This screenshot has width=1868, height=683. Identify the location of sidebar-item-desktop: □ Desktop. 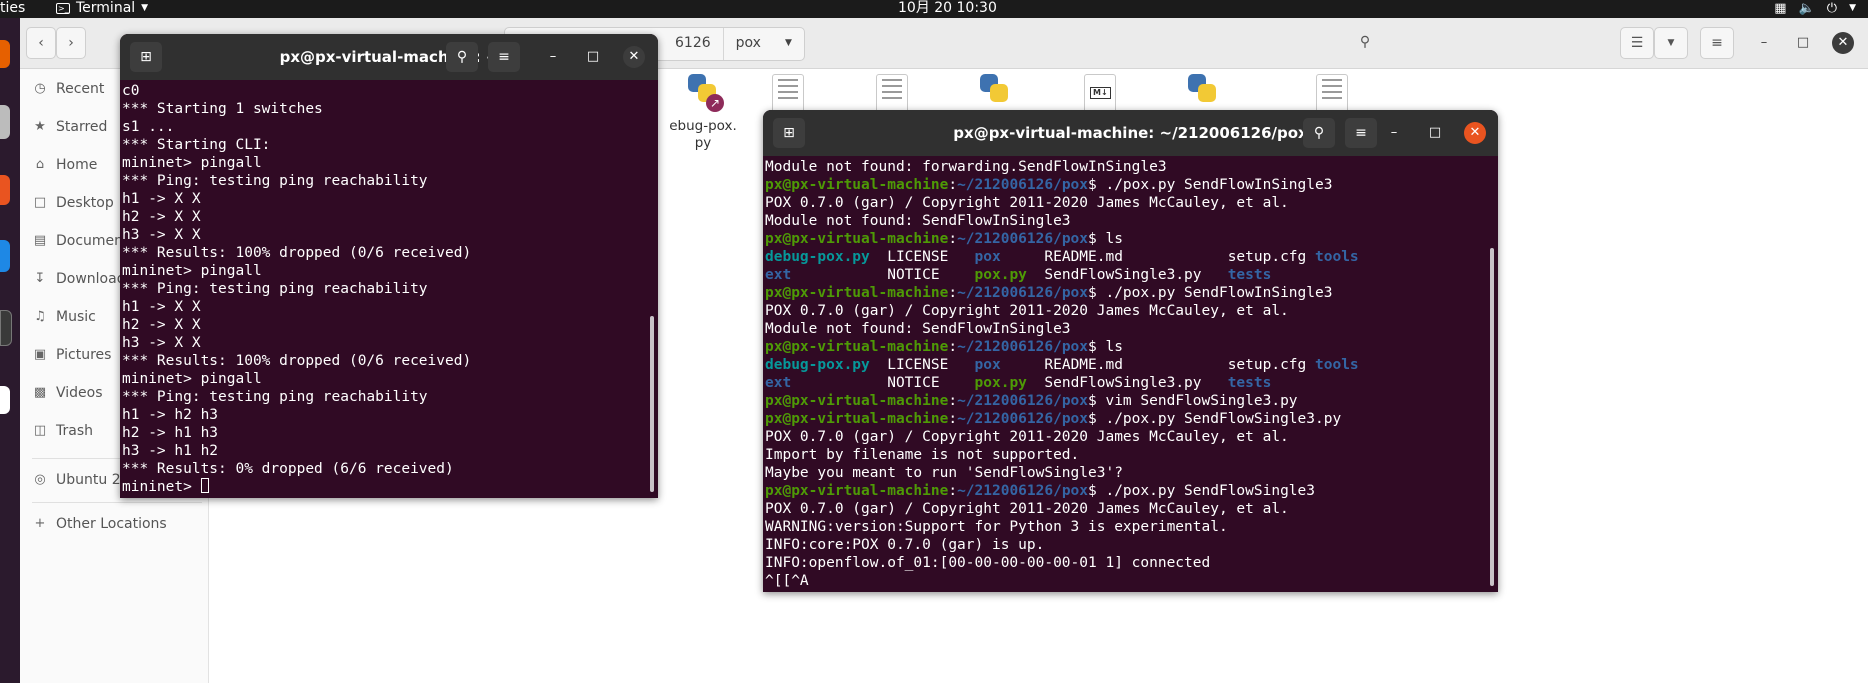
(73, 203).